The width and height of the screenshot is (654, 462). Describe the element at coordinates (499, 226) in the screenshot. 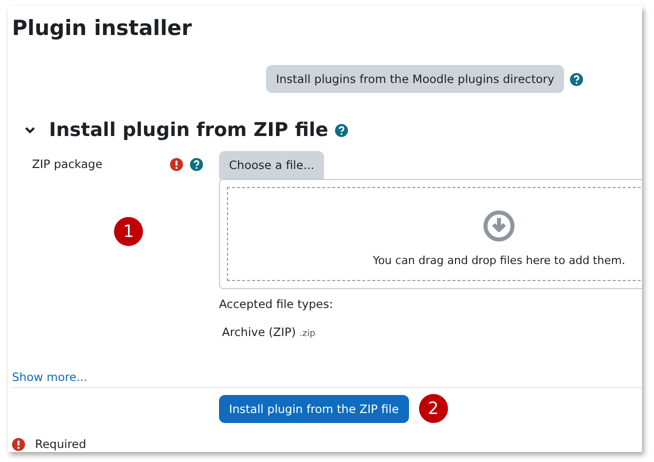

I see `download-icon` at that location.